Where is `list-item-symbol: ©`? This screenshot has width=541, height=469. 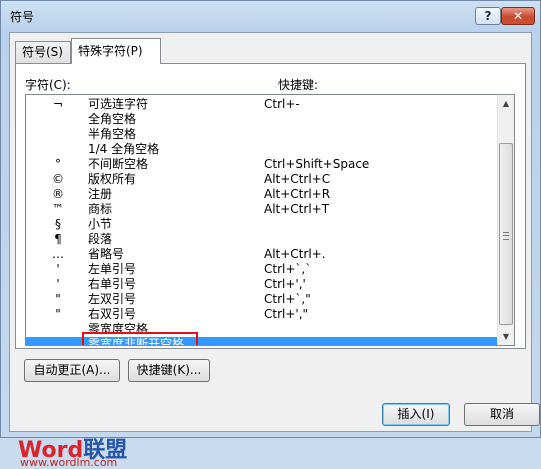
list-item-symbol: © is located at coordinates (58, 179).